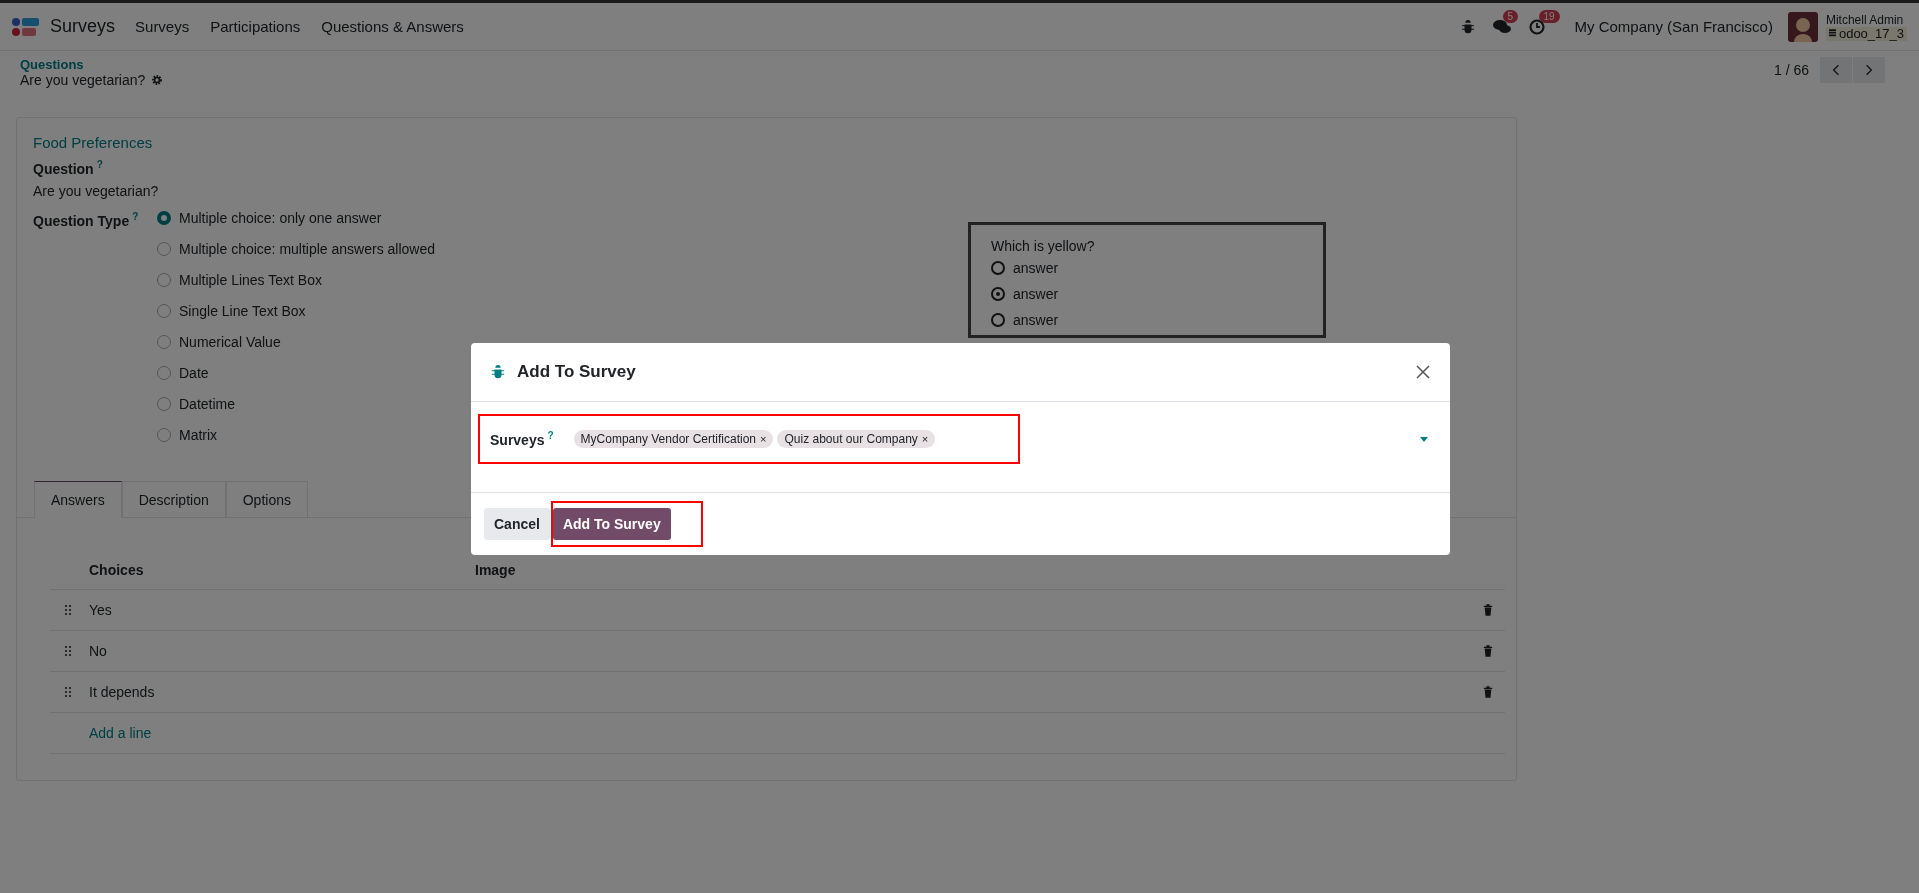 The height and width of the screenshot is (893, 1919). What do you see at coordinates (26, 26) in the screenshot?
I see `app-logo-icon` at bounding box center [26, 26].